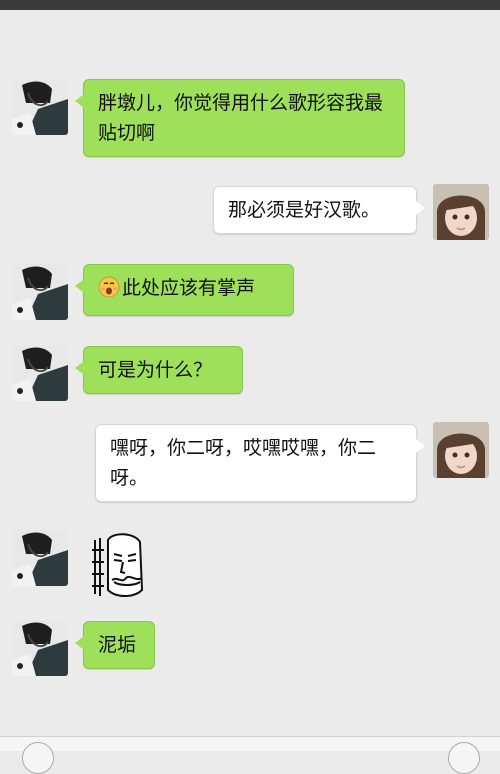 Image resolution: width=500 pixels, height=774 pixels. I want to click on message-bubble-received: 胖墩儿，你觉得用什么歌形容我最贴切啊, so click(240, 118).